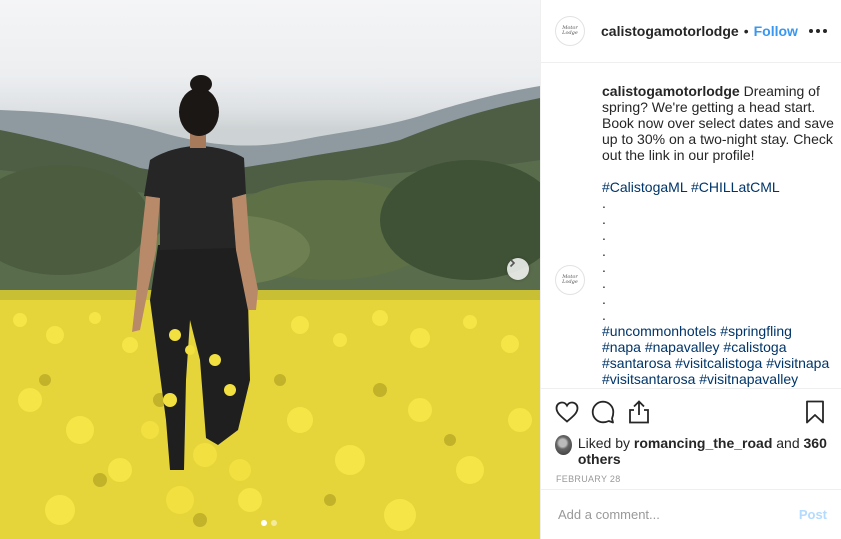 This screenshot has width=841, height=539. I want to click on avatar-logo-text: Motor Lodge, so click(570, 30).